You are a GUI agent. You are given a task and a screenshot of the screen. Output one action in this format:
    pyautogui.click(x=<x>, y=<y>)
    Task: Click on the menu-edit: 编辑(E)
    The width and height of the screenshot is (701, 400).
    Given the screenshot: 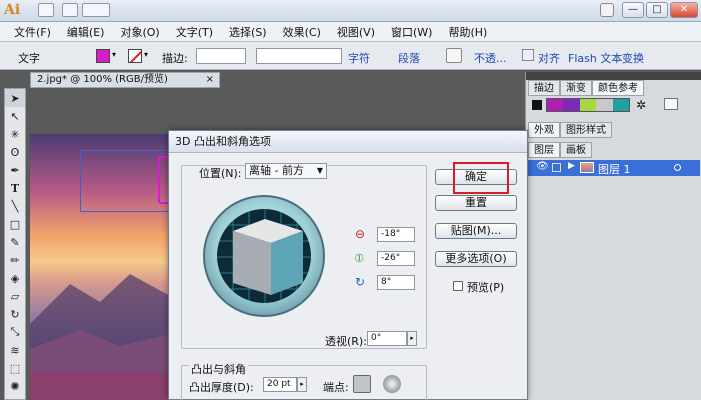 What is the action you would take?
    pyautogui.click(x=86, y=32)
    